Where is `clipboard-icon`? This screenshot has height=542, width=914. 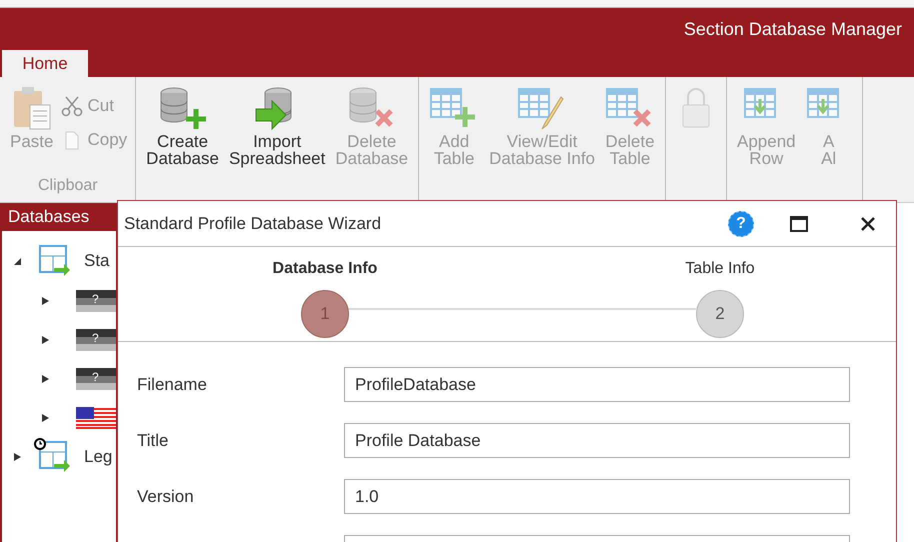
clipboard-icon is located at coordinates (32, 108).